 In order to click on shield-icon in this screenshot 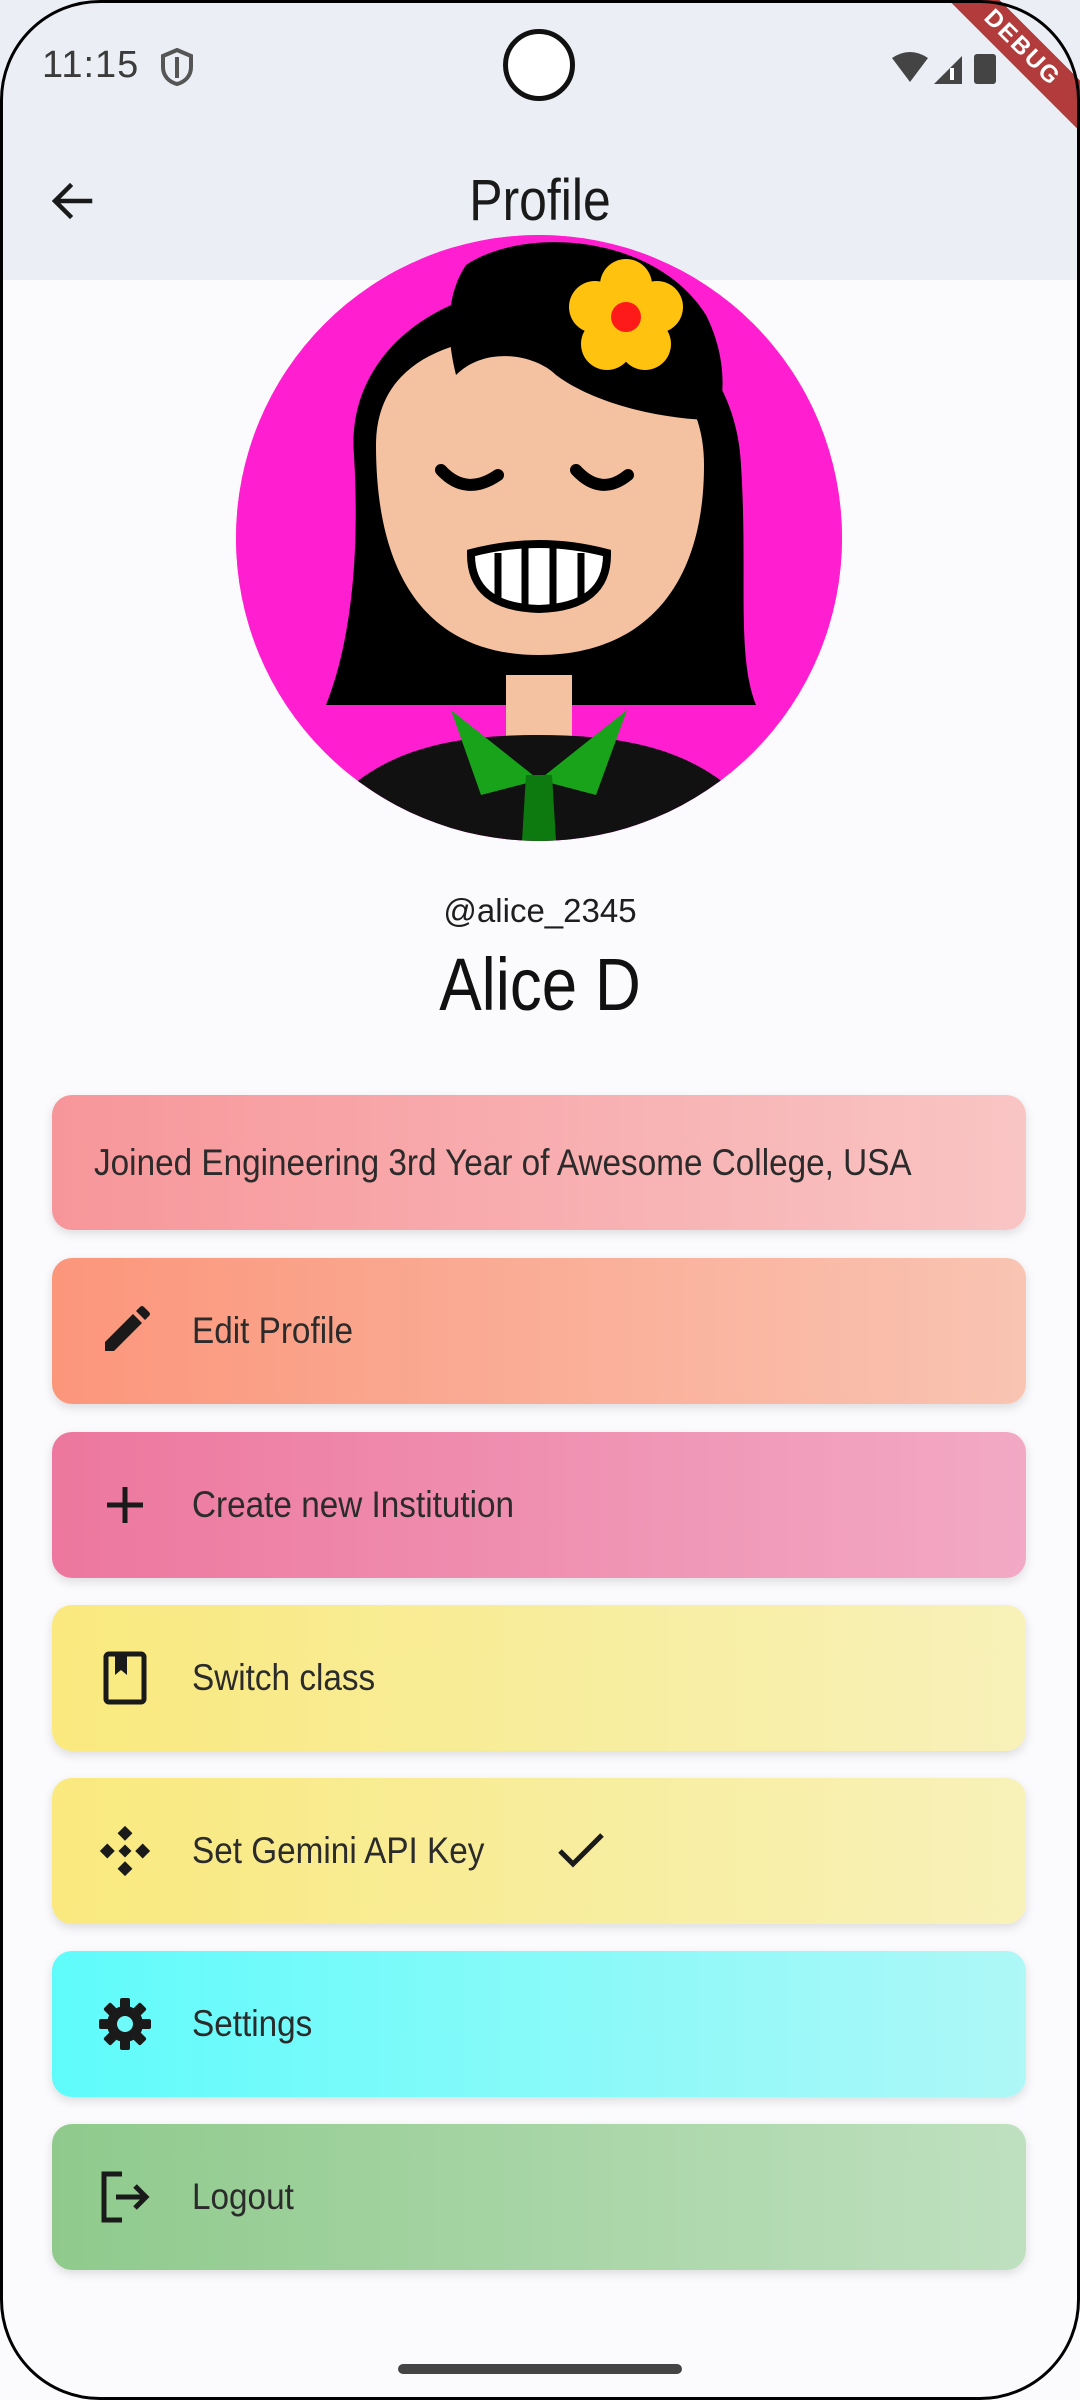, I will do `click(177, 67)`.